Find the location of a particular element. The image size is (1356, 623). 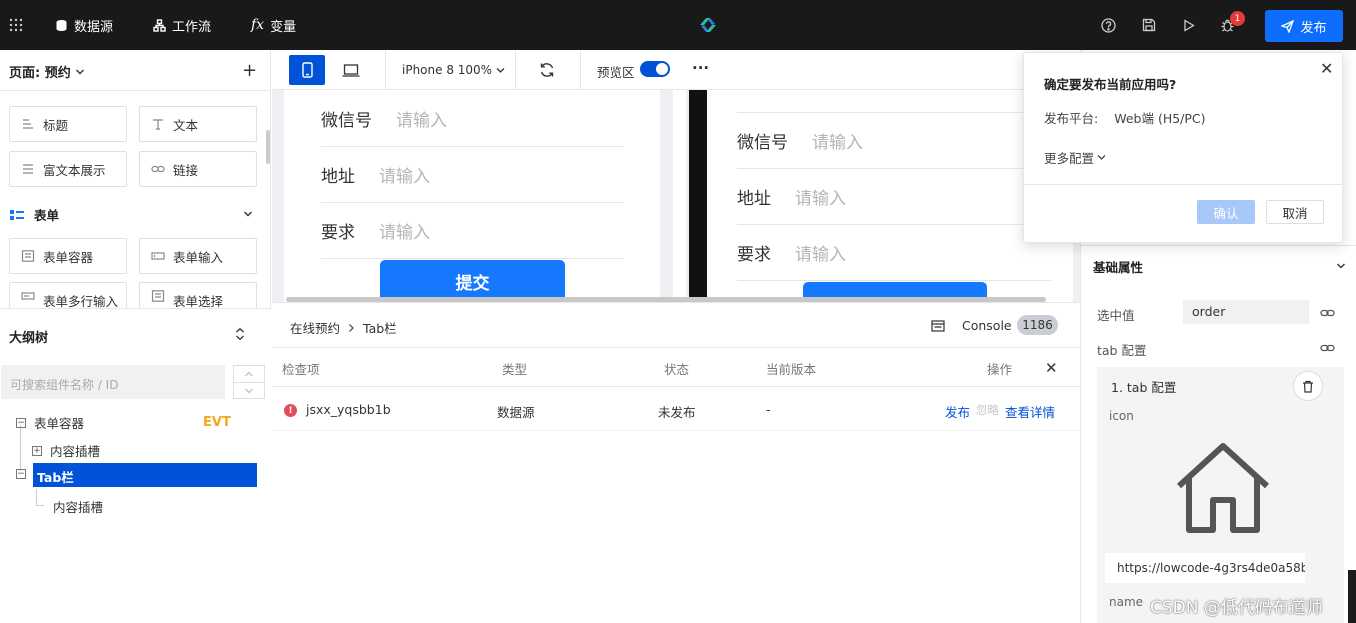

icon-url-input: https://lowcode-4g3rs4de0a58b0 is located at coordinates (1205, 568).